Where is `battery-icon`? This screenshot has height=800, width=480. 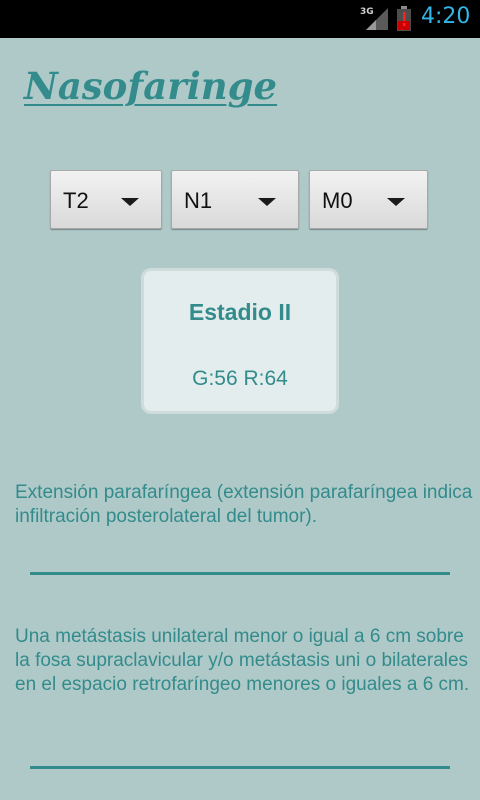 battery-icon is located at coordinates (404, 18).